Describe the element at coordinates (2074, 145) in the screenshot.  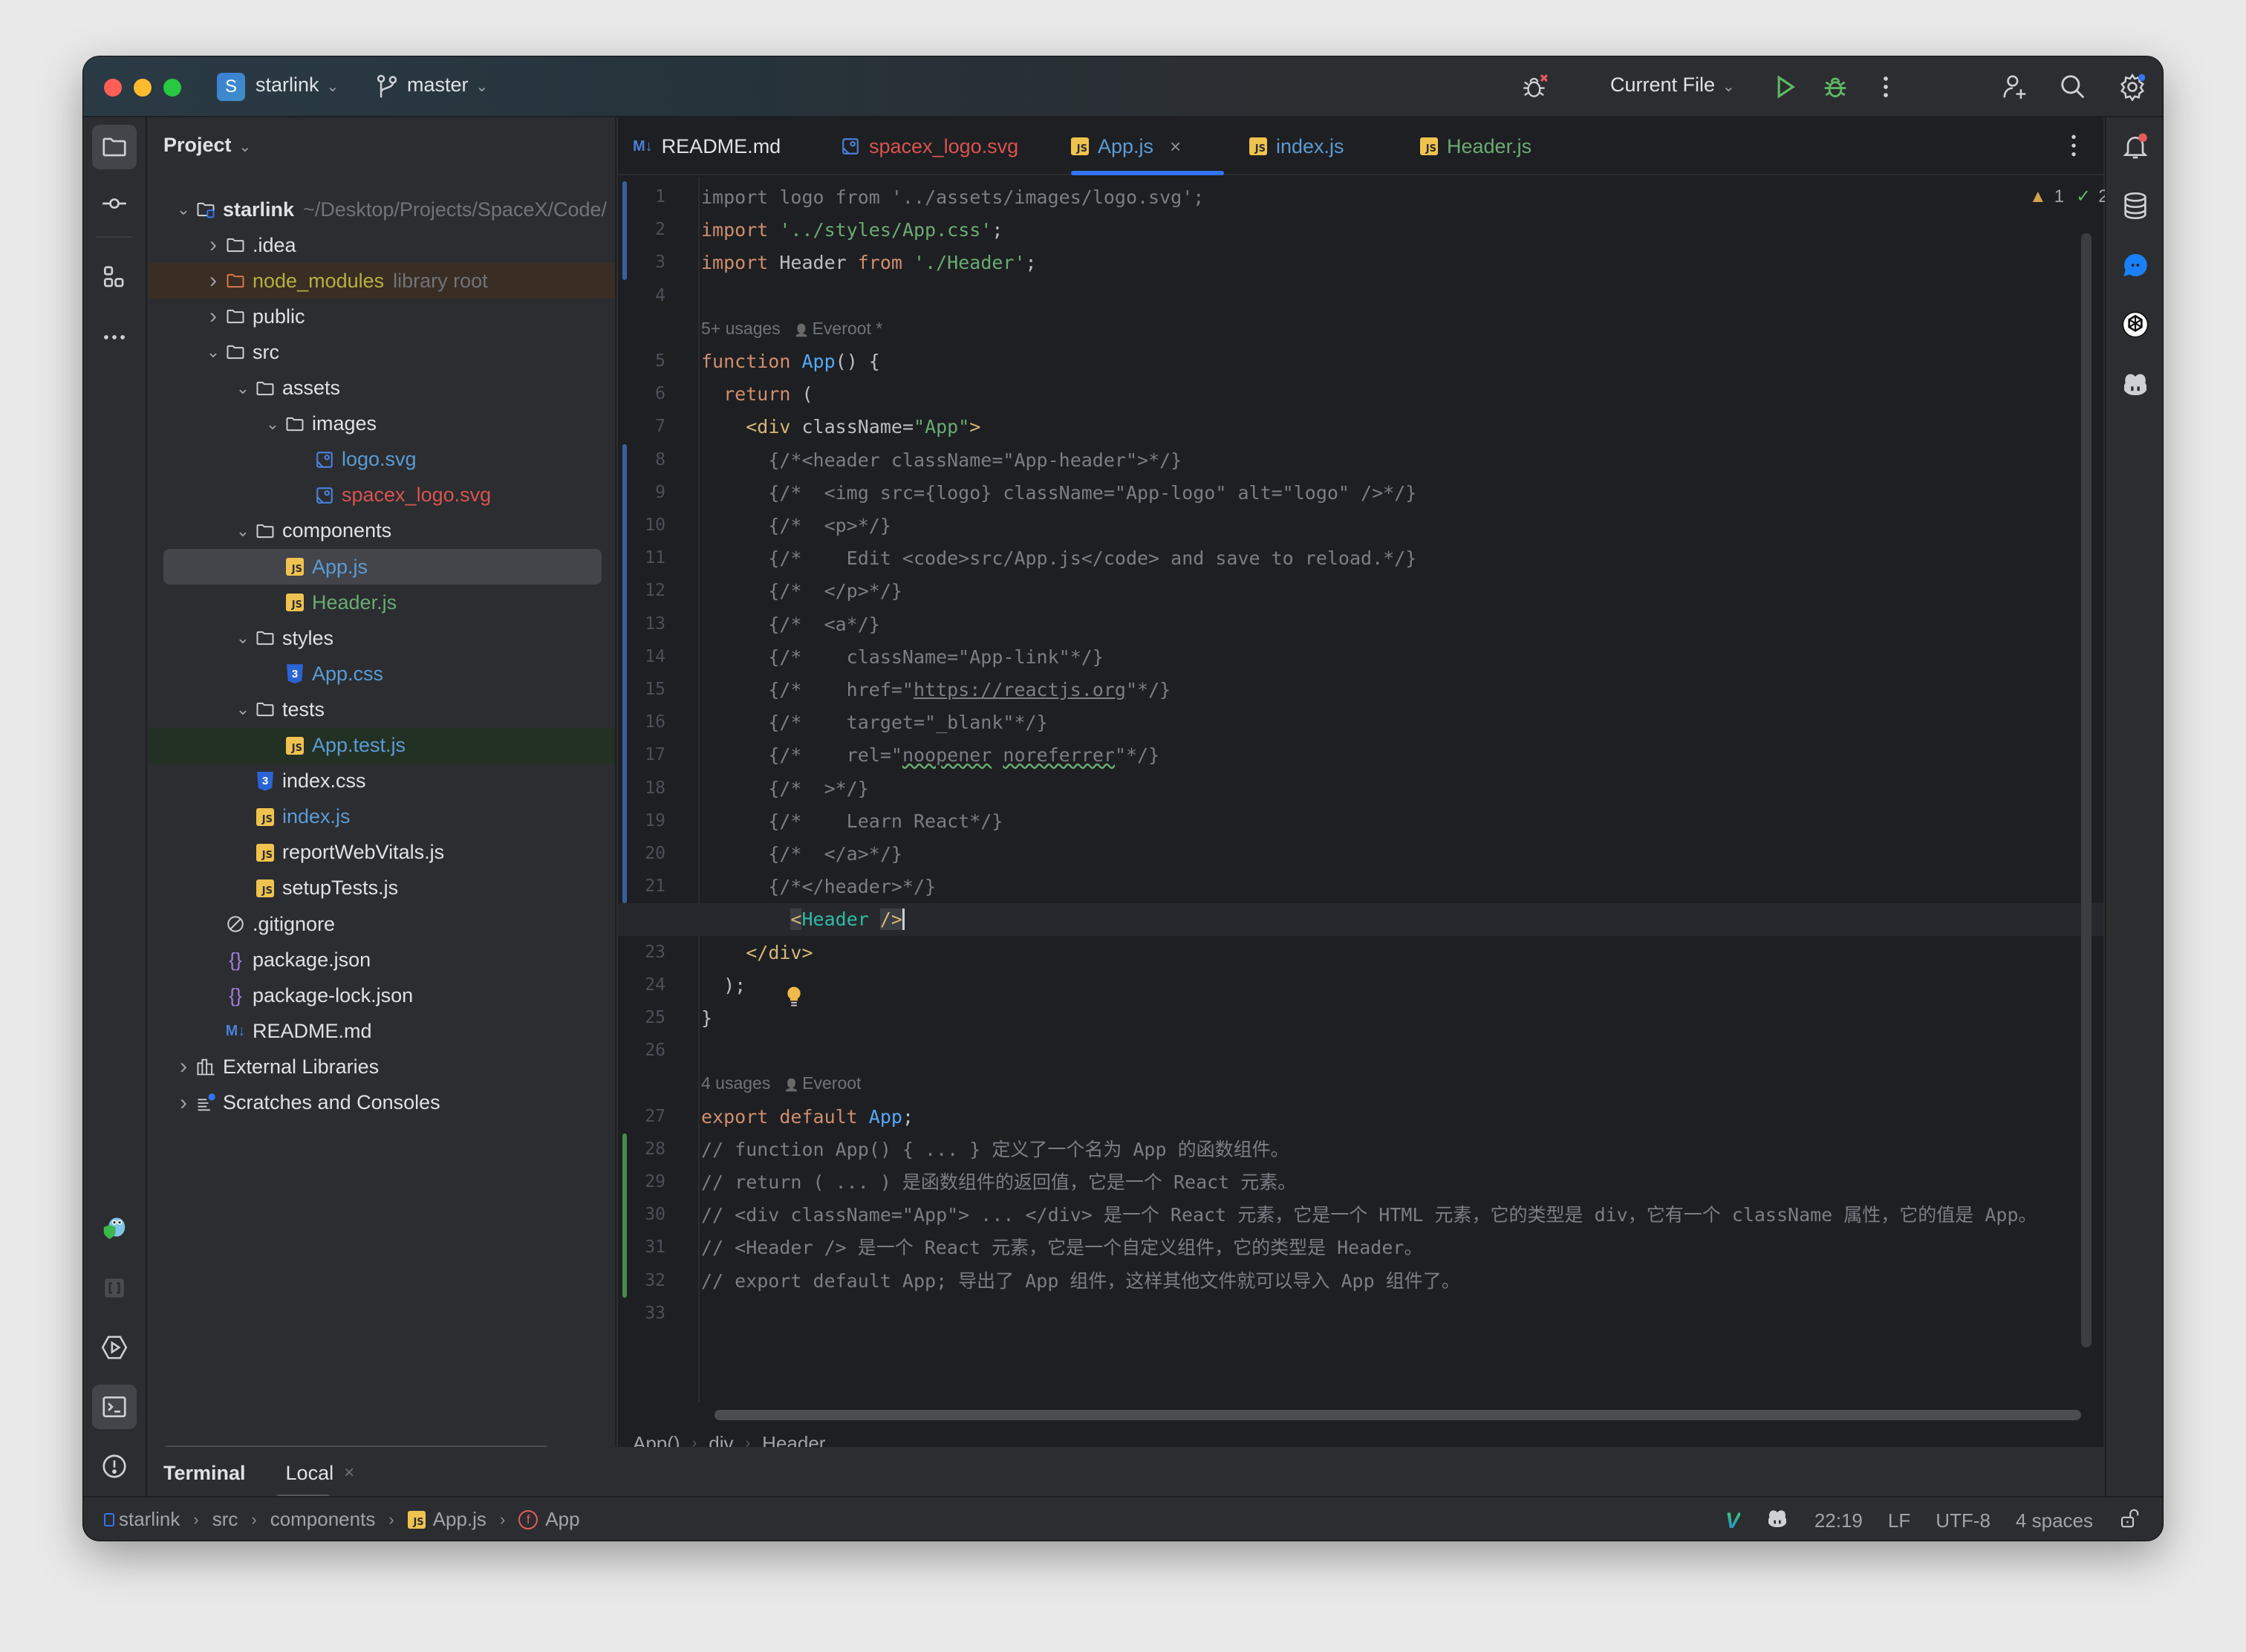
I see `tabs-more-icon` at that location.